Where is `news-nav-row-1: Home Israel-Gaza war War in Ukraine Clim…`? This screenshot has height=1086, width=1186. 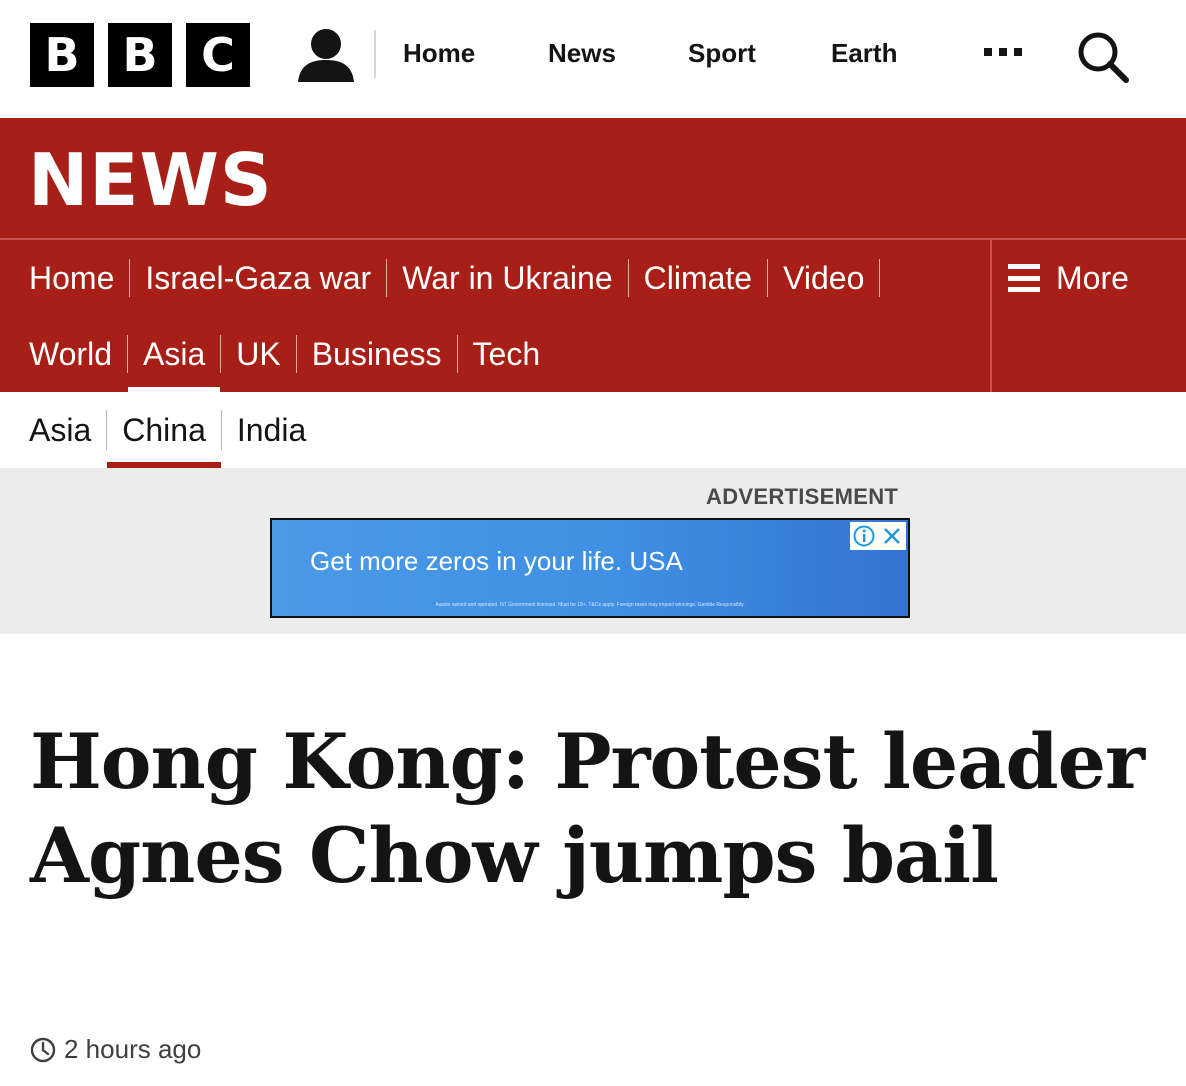 news-nav-row-1: Home Israel-Gaza war War in Ukraine Clim… is located at coordinates (440, 278).